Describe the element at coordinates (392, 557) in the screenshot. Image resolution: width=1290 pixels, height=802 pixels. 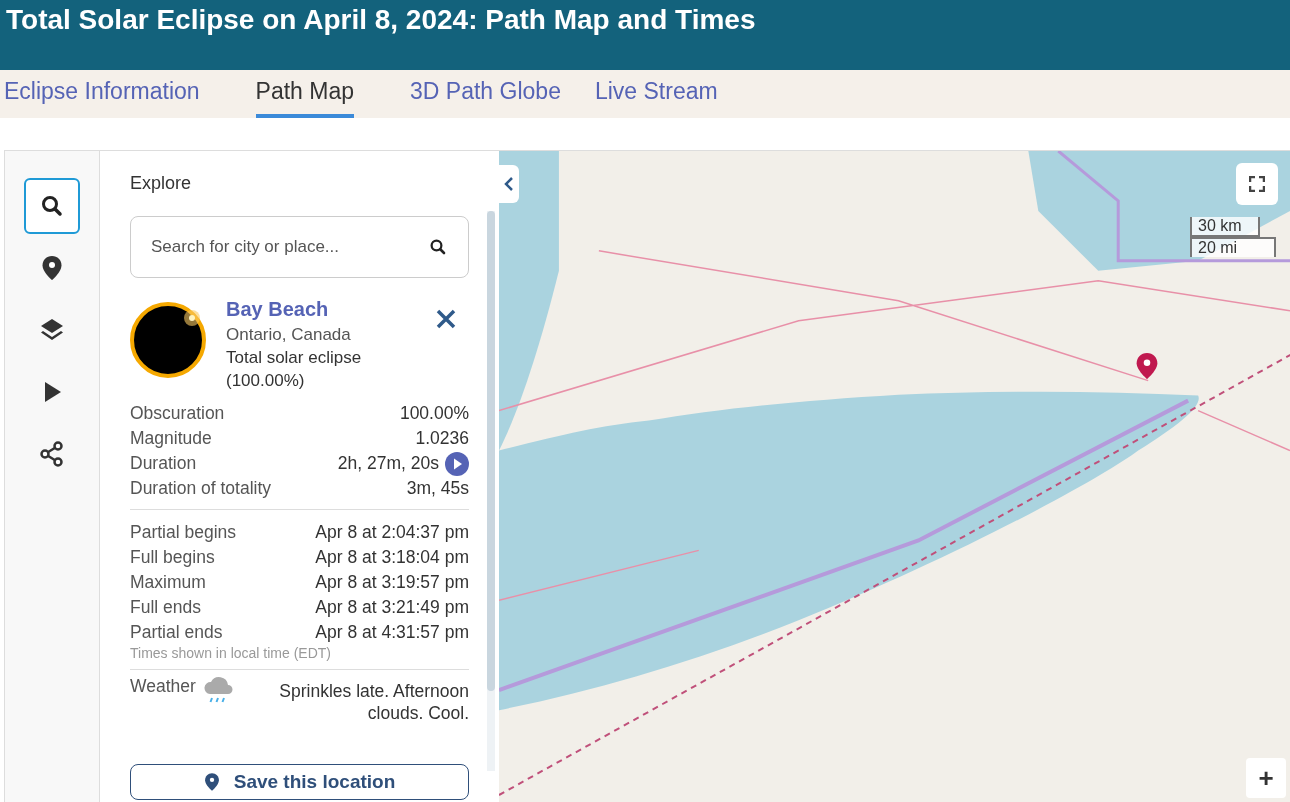
I see `time-value: Apr 8 at 3:18:04 pm` at that location.